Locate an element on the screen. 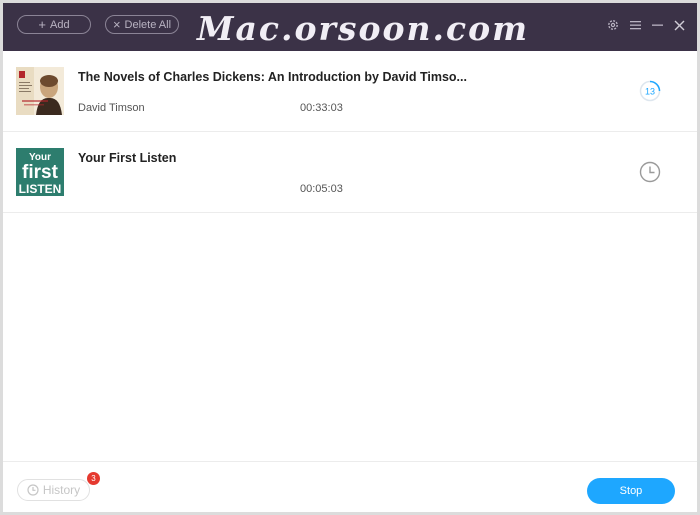 The height and width of the screenshot is (515, 700). history-button: History is located at coordinates (53, 490).